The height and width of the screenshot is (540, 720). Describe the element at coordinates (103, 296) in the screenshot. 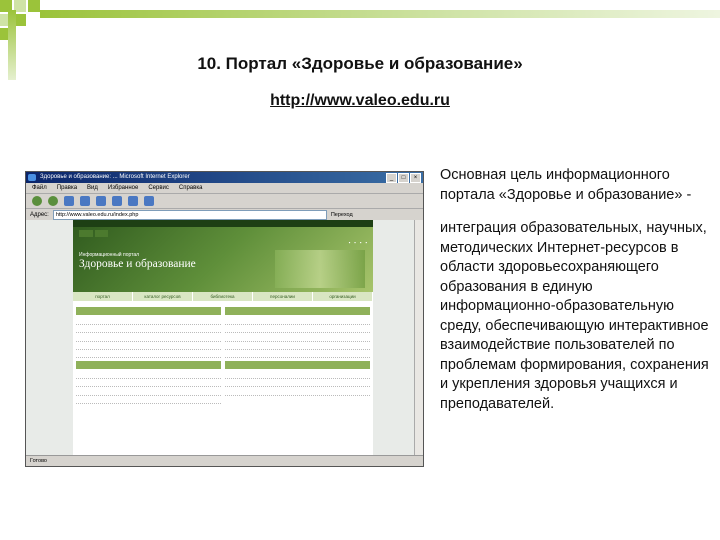

I see `site-nav-portal: портал` at that location.